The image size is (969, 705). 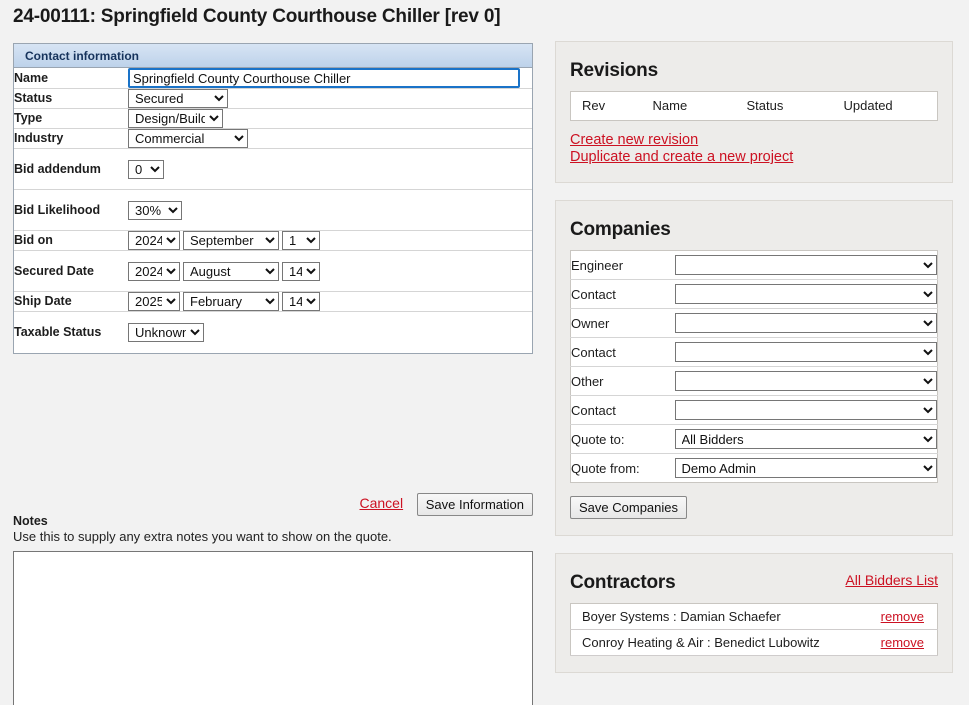 I want to click on name-input, so click(x=324, y=78).